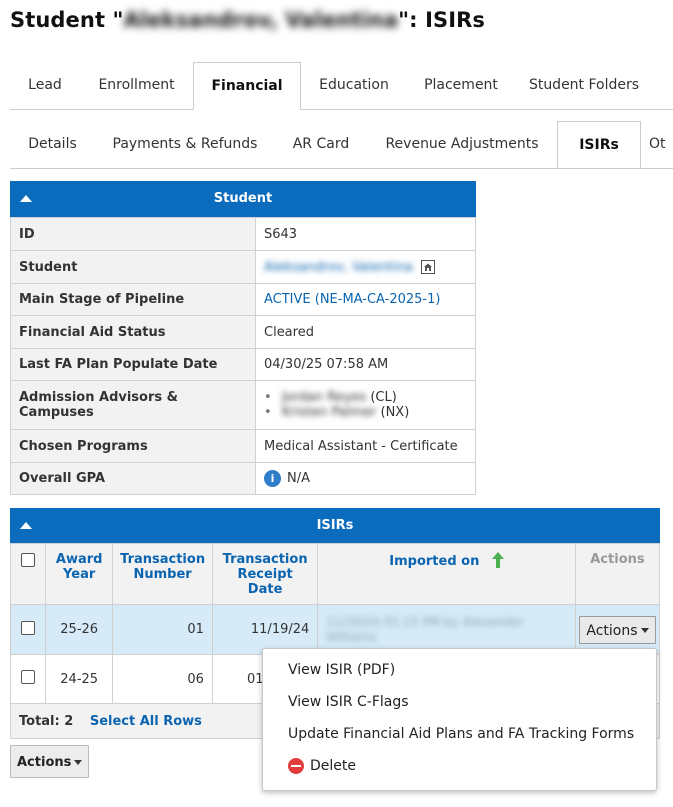 Image resolution: width=673 pixels, height=807 pixels. I want to click on cell-imported-on: 11/20/24 01:15 PM by Alexander Williams, so click(446, 629).